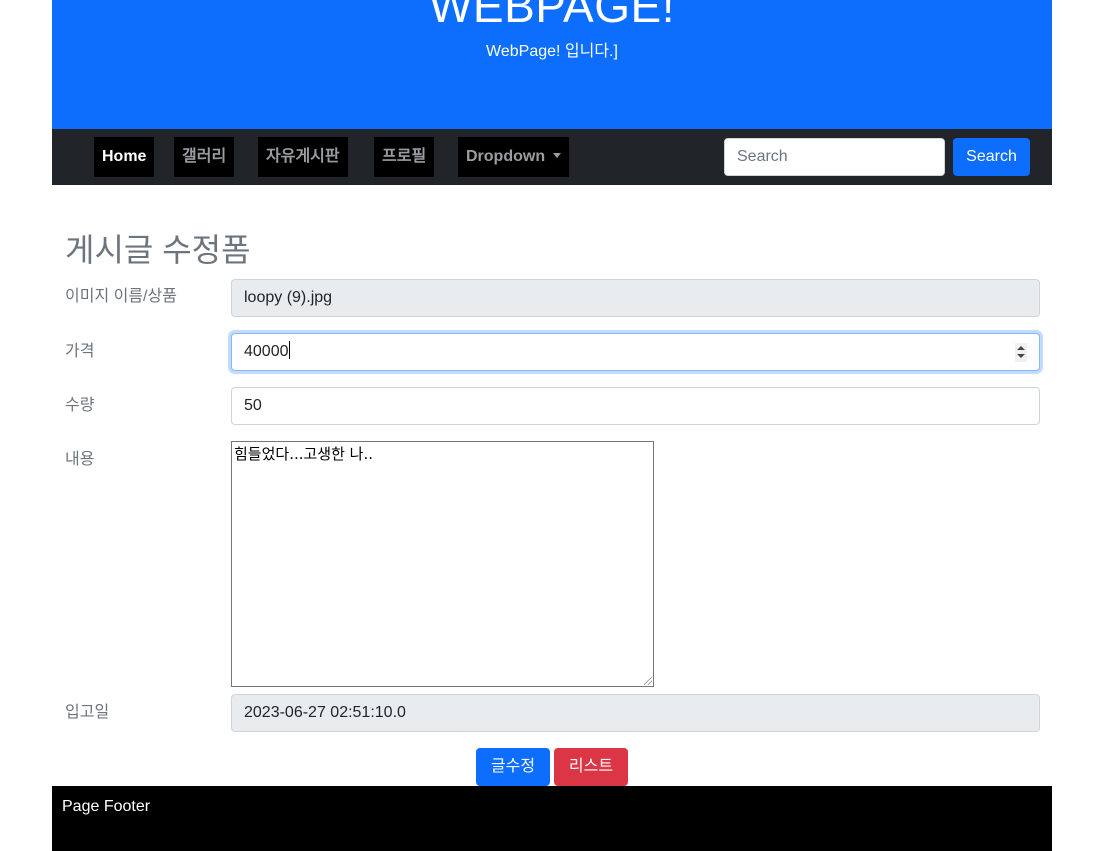  What do you see at coordinates (87, 712) in the screenshot?
I see `stock-date-label: 입고일` at bounding box center [87, 712].